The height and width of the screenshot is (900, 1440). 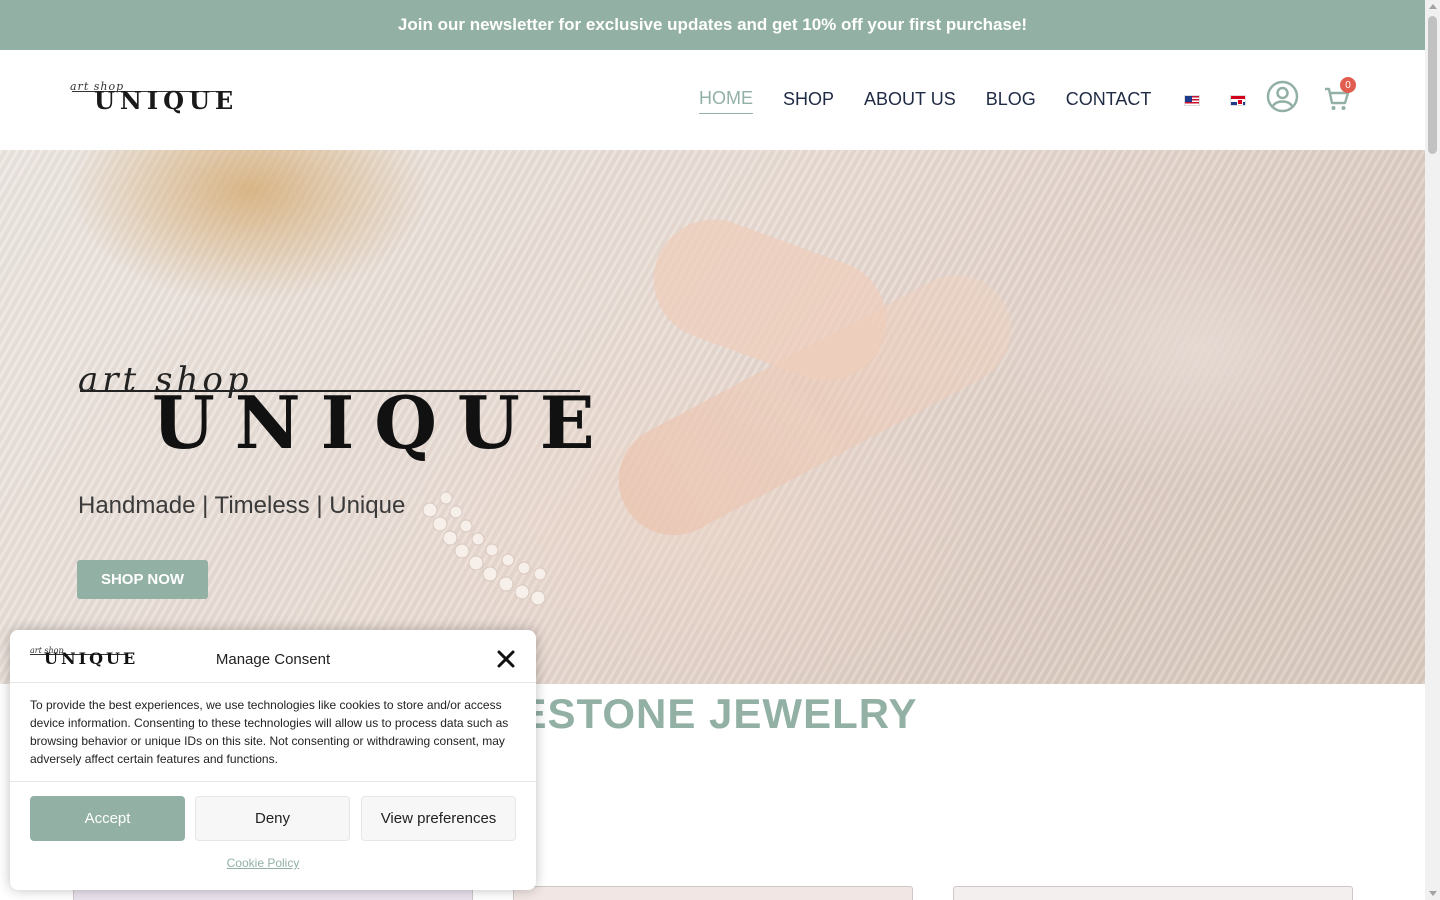 What do you see at coordinates (808, 101) in the screenshot?
I see `nav-item-shop: SHOP` at bounding box center [808, 101].